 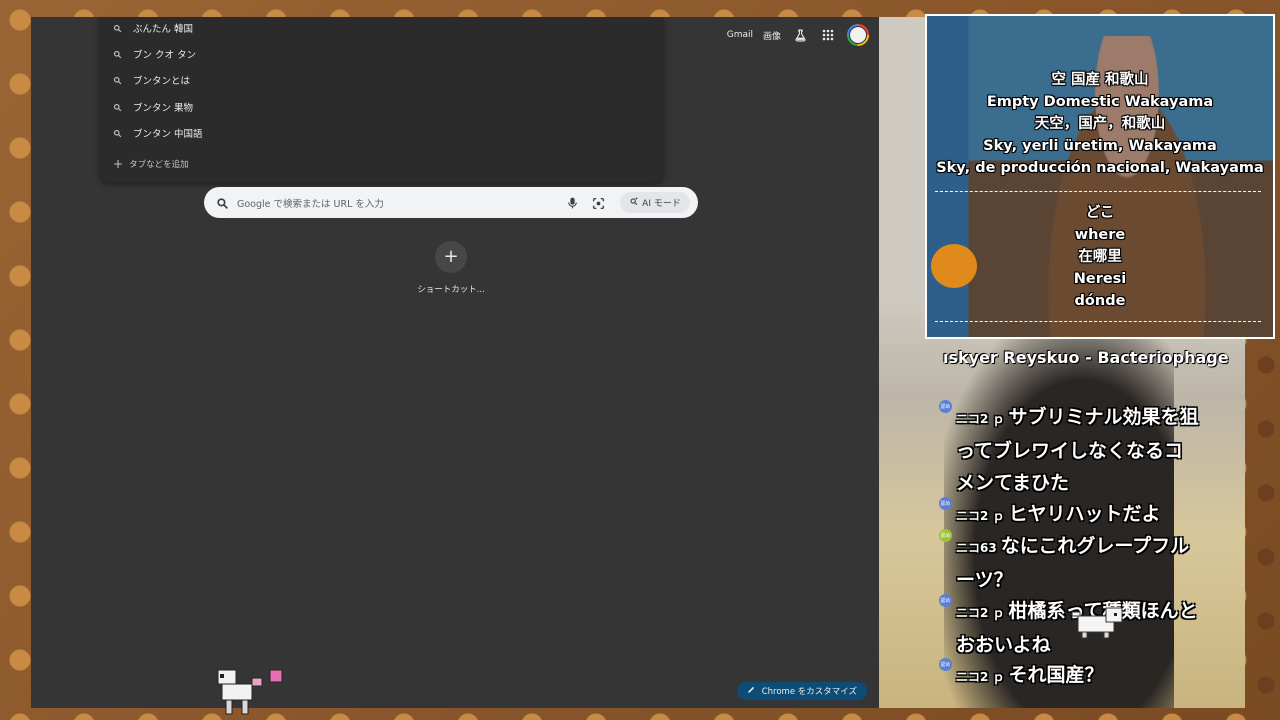 I want to click on now-playing-song: ıskyer Reyskuo - Bacteriophage, so click(x=1086, y=357).